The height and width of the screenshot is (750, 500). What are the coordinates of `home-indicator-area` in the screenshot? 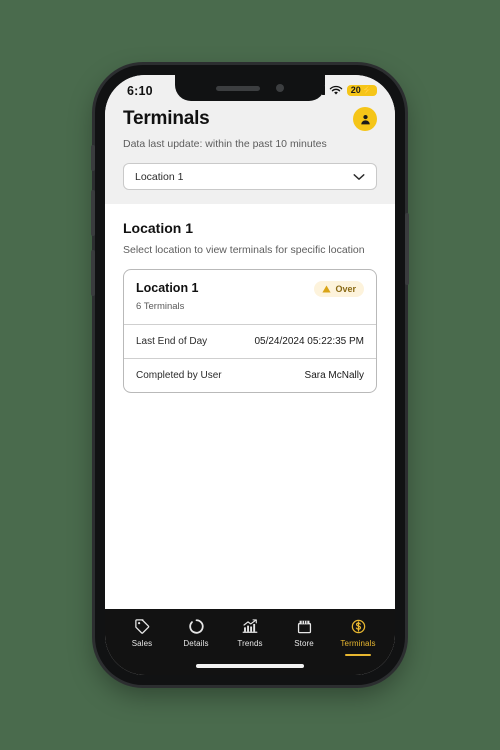 It's located at (250, 667).